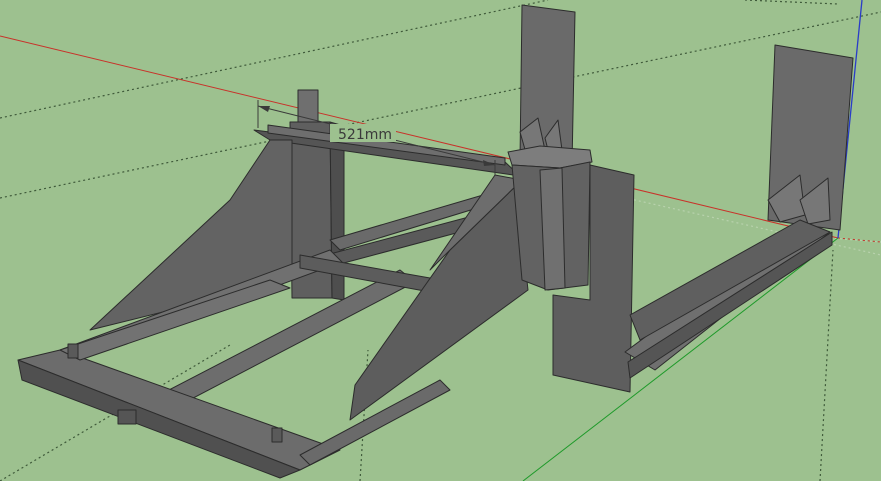 The width and height of the screenshot is (881, 481). What do you see at coordinates (365, 135) in the screenshot?
I see `dimension-label: 521mm` at bounding box center [365, 135].